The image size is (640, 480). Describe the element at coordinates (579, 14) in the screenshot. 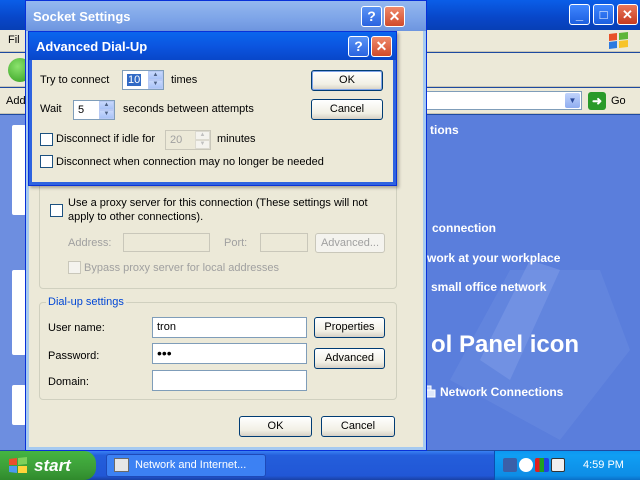

I see `minimize-icon: _` at that location.